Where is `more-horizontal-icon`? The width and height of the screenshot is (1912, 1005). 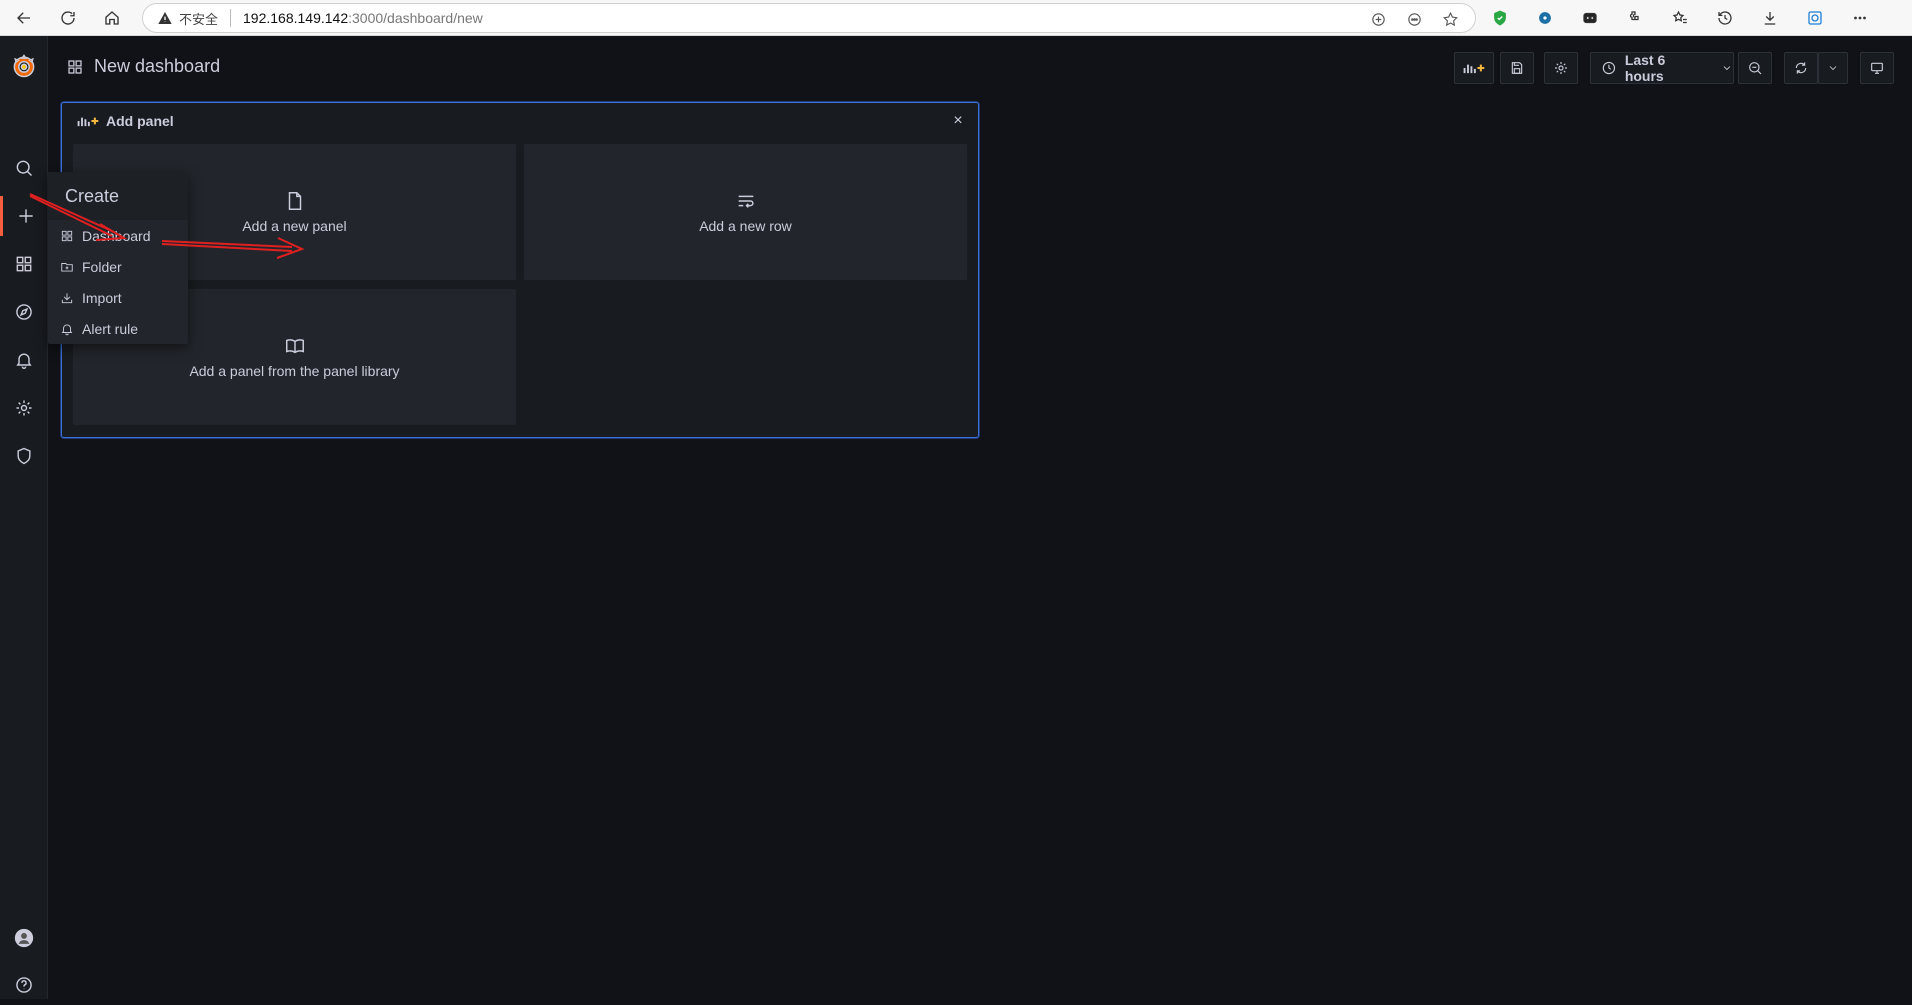
more-horizontal-icon is located at coordinates (1860, 18).